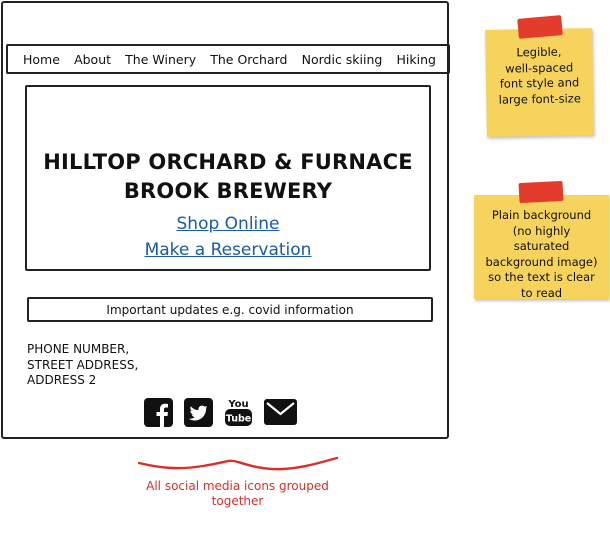  What do you see at coordinates (342, 59) in the screenshot?
I see `nav-nordic-skiing: Nordic skiing` at bounding box center [342, 59].